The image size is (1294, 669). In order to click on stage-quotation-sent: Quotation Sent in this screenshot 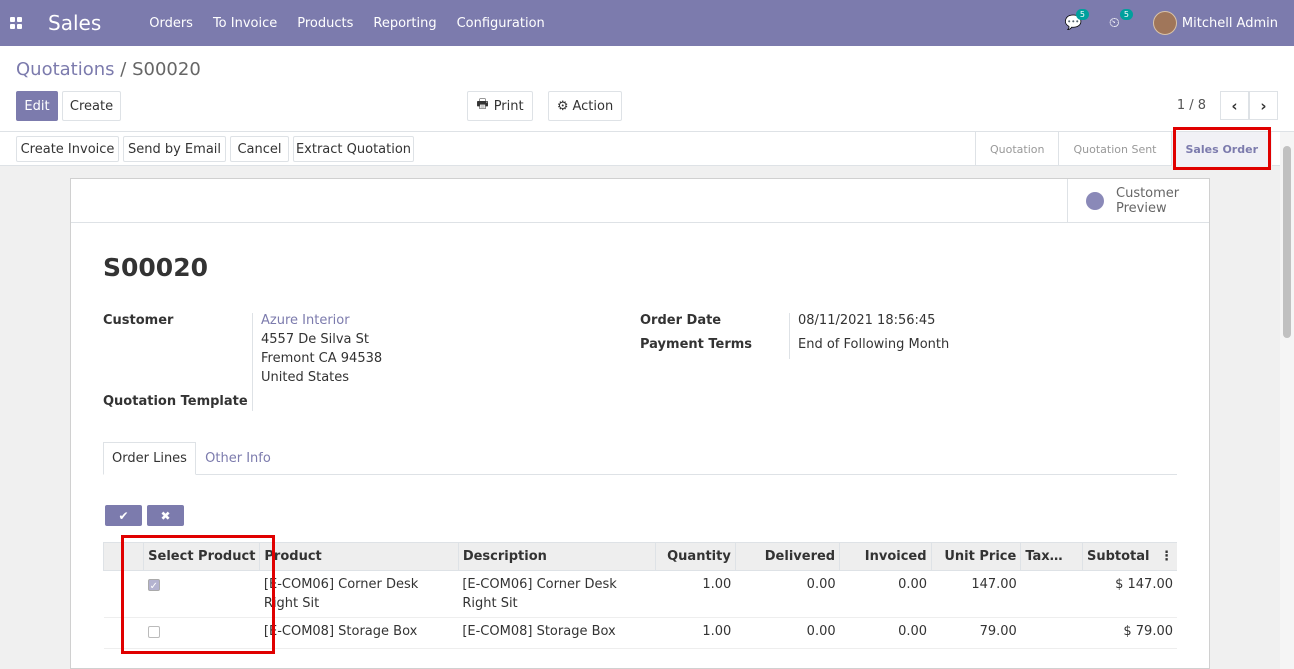, I will do `click(1114, 149)`.